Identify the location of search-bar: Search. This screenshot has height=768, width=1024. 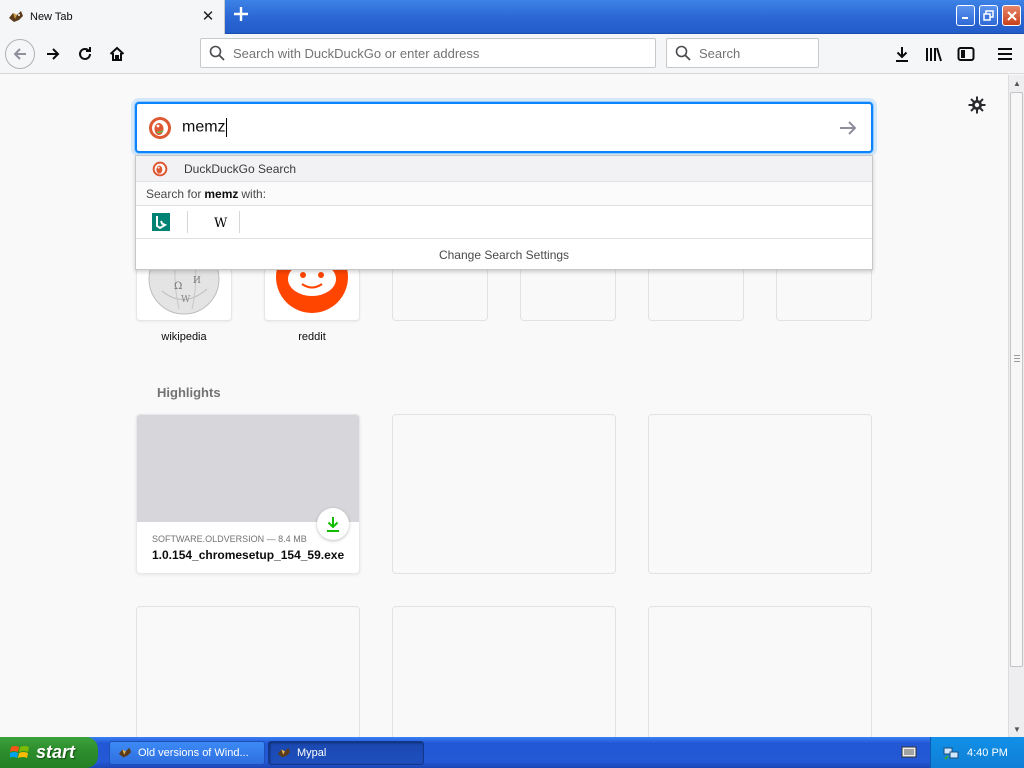
(742, 53).